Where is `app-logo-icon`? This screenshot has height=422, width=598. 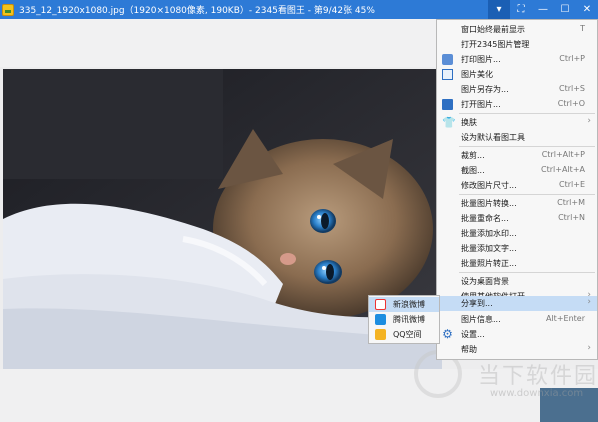 app-logo-icon is located at coordinates (8, 9).